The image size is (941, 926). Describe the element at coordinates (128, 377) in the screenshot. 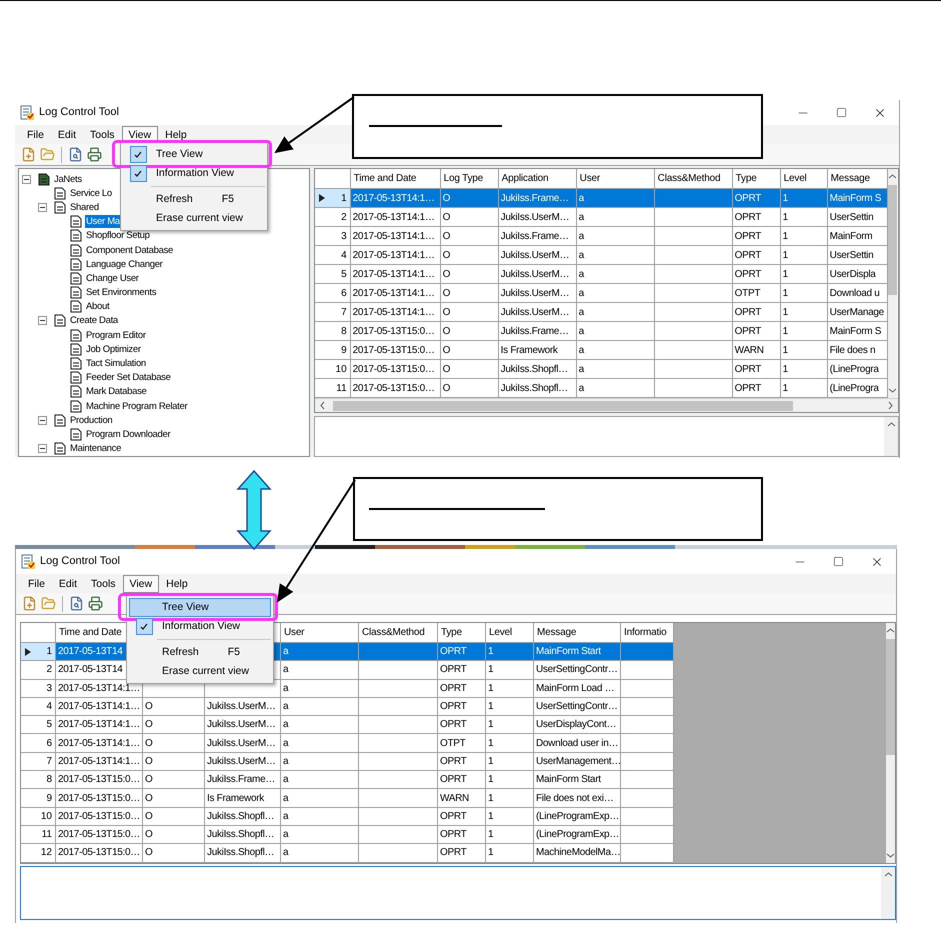

I see `tree-item: Feeder Set Database` at that location.